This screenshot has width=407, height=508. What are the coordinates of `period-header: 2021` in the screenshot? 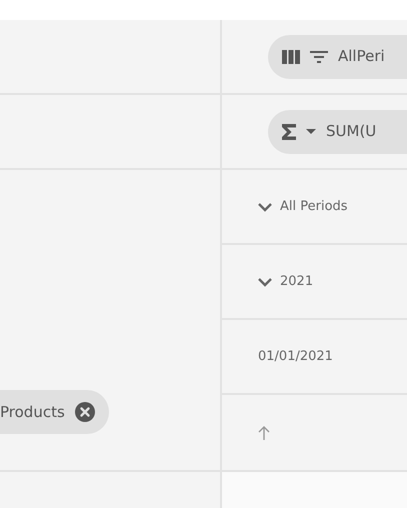 It's located at (286, 282).